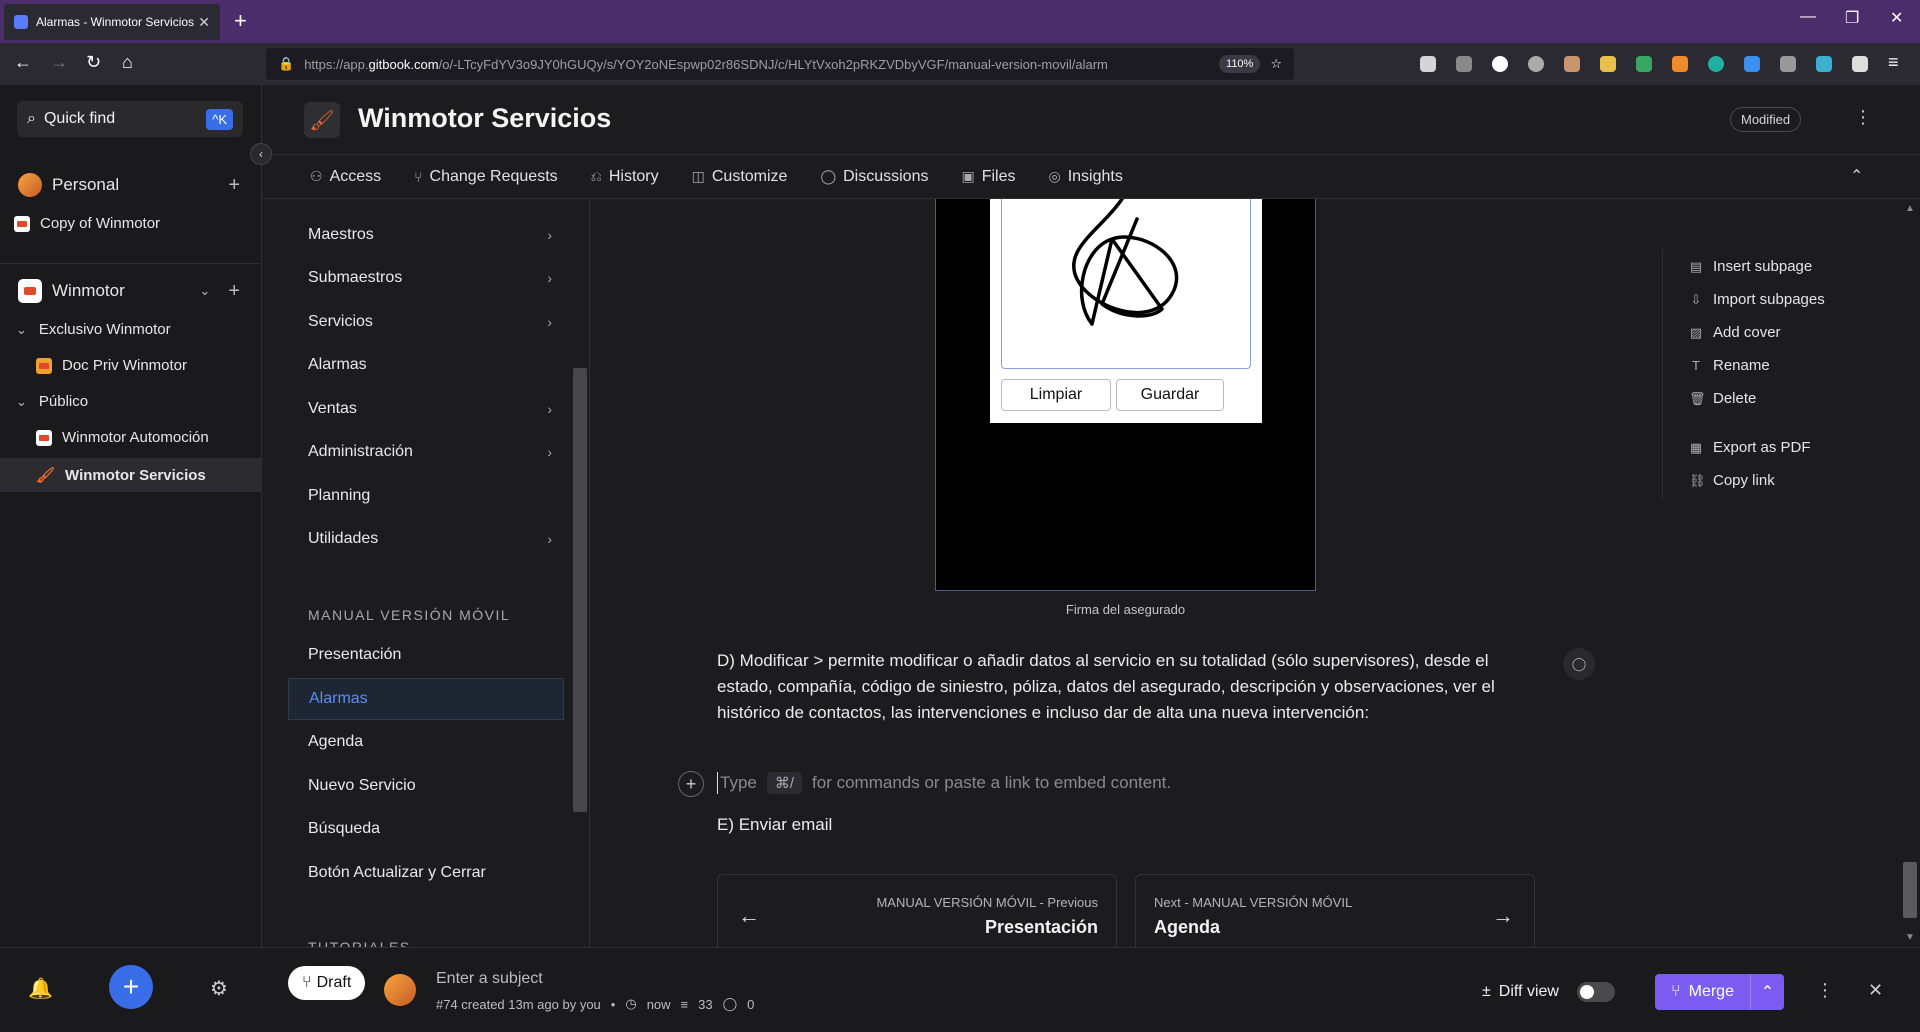 The width and height of the screenshot is (1920, 1032). Describe the element at coordinates (625, 177) in the screenshot. I see `tab-history: ⎌ History` at that location.